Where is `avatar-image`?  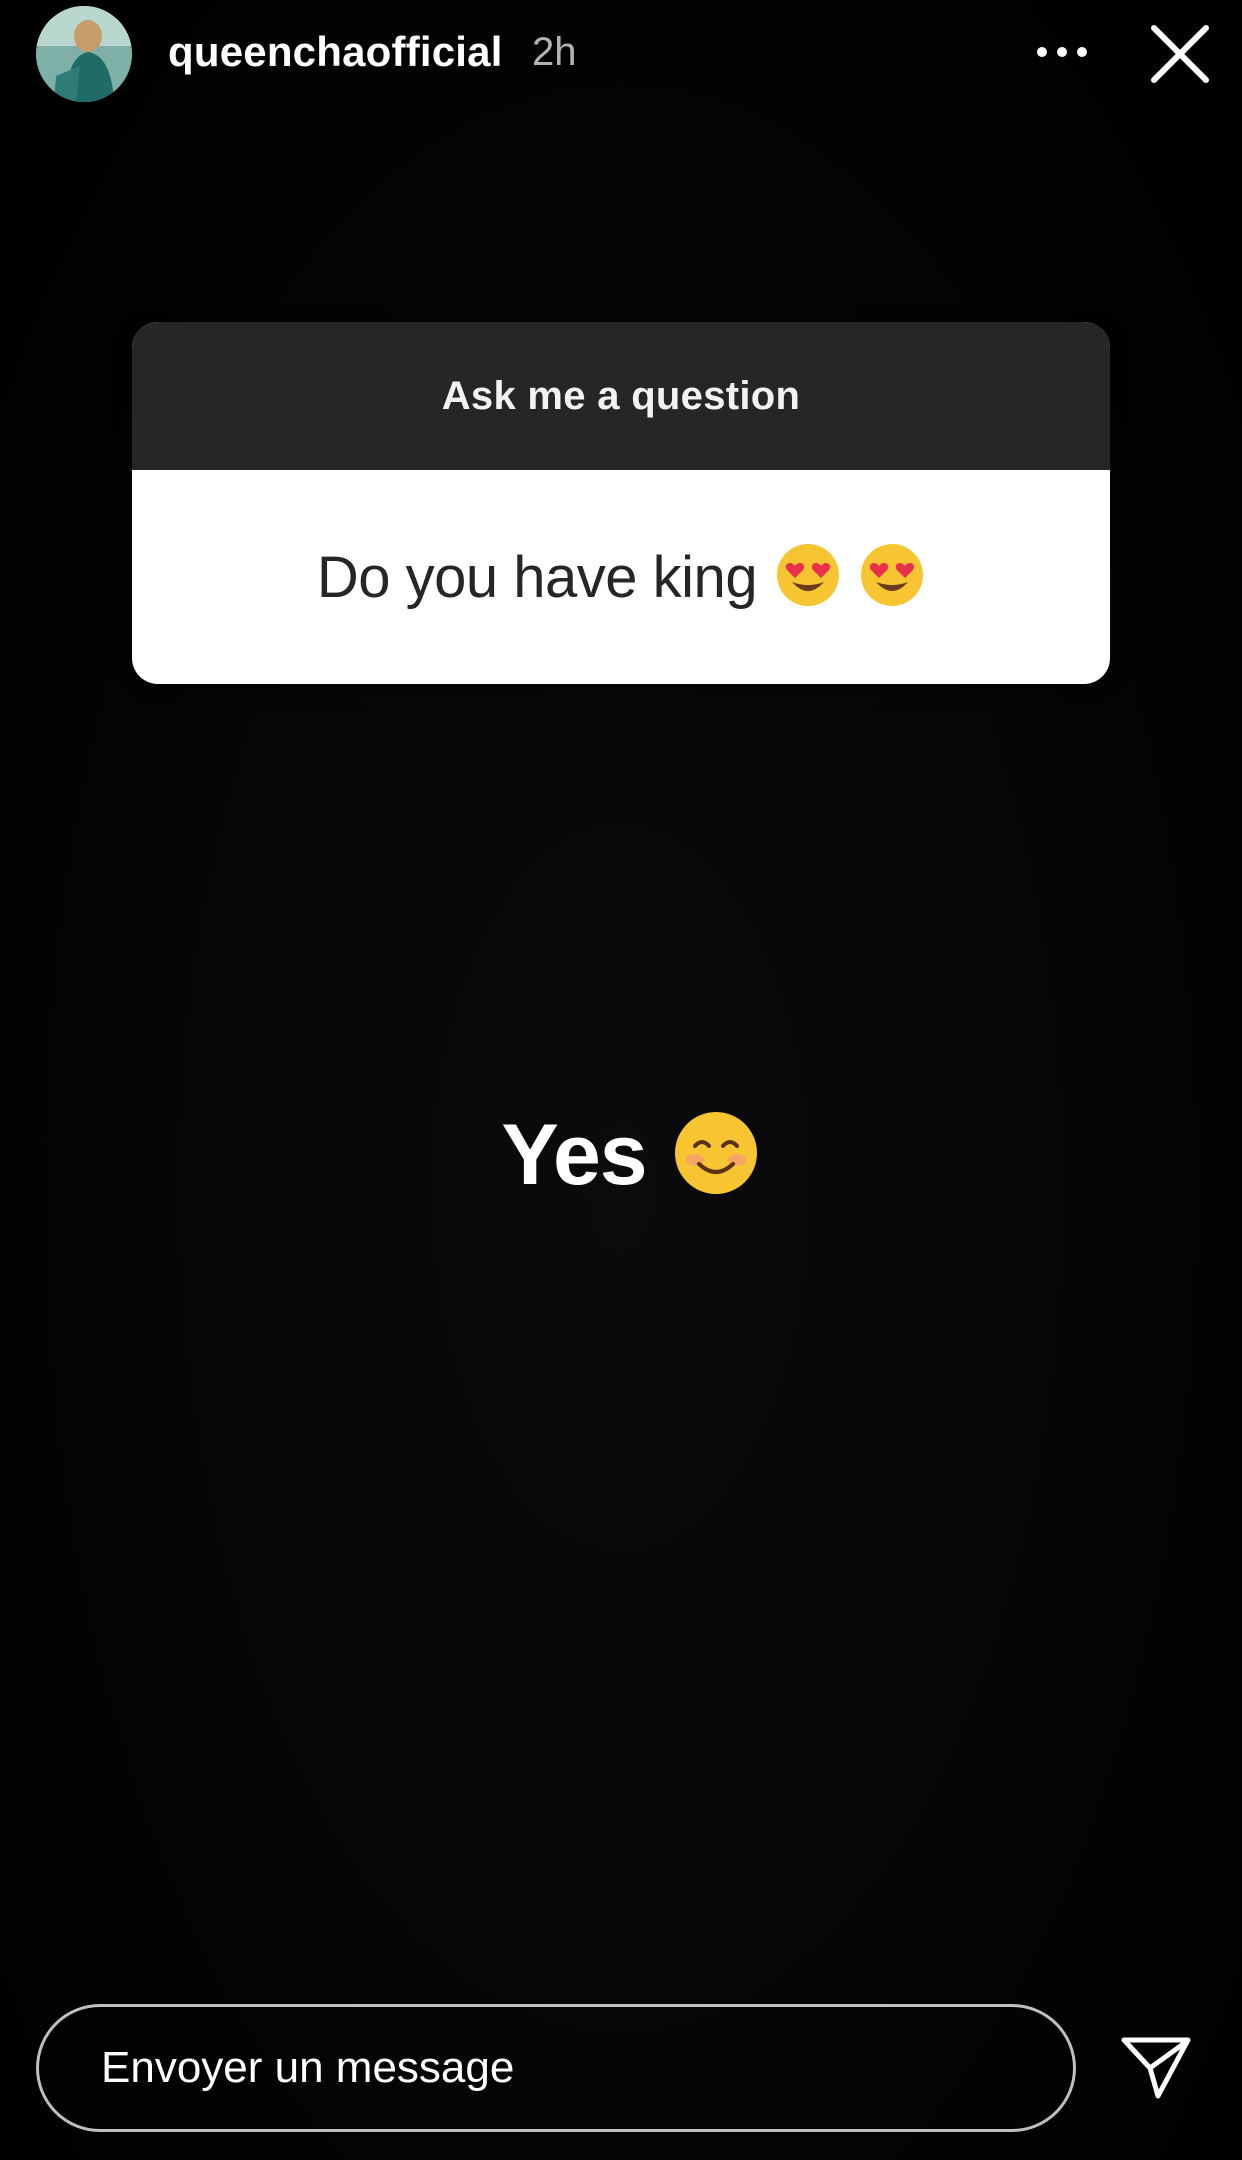
avatar-image is located at coordinates (84, 54).